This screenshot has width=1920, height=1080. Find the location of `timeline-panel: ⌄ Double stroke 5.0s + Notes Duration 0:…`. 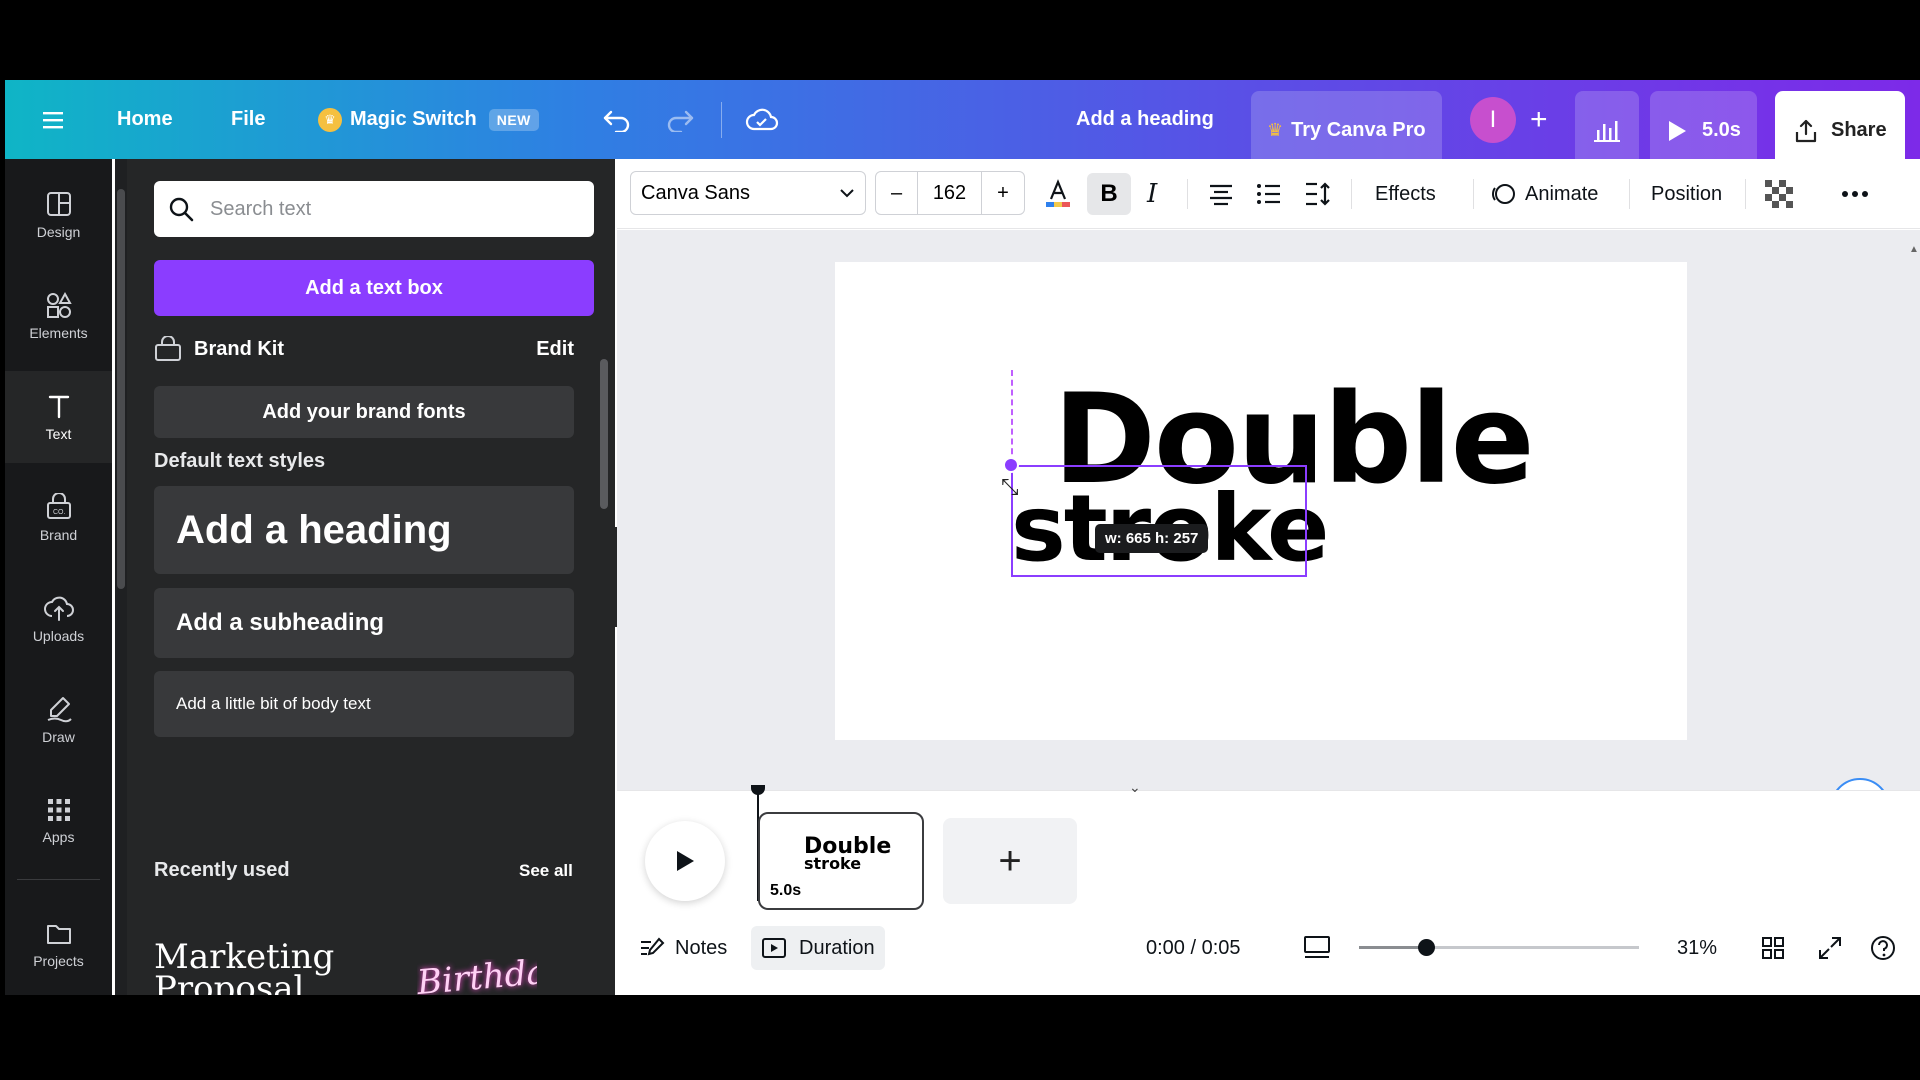

timeline-panel: ⌄ Double stroke 5.0s + Notes Duration 0:… is located at coordinates (1268, 887).